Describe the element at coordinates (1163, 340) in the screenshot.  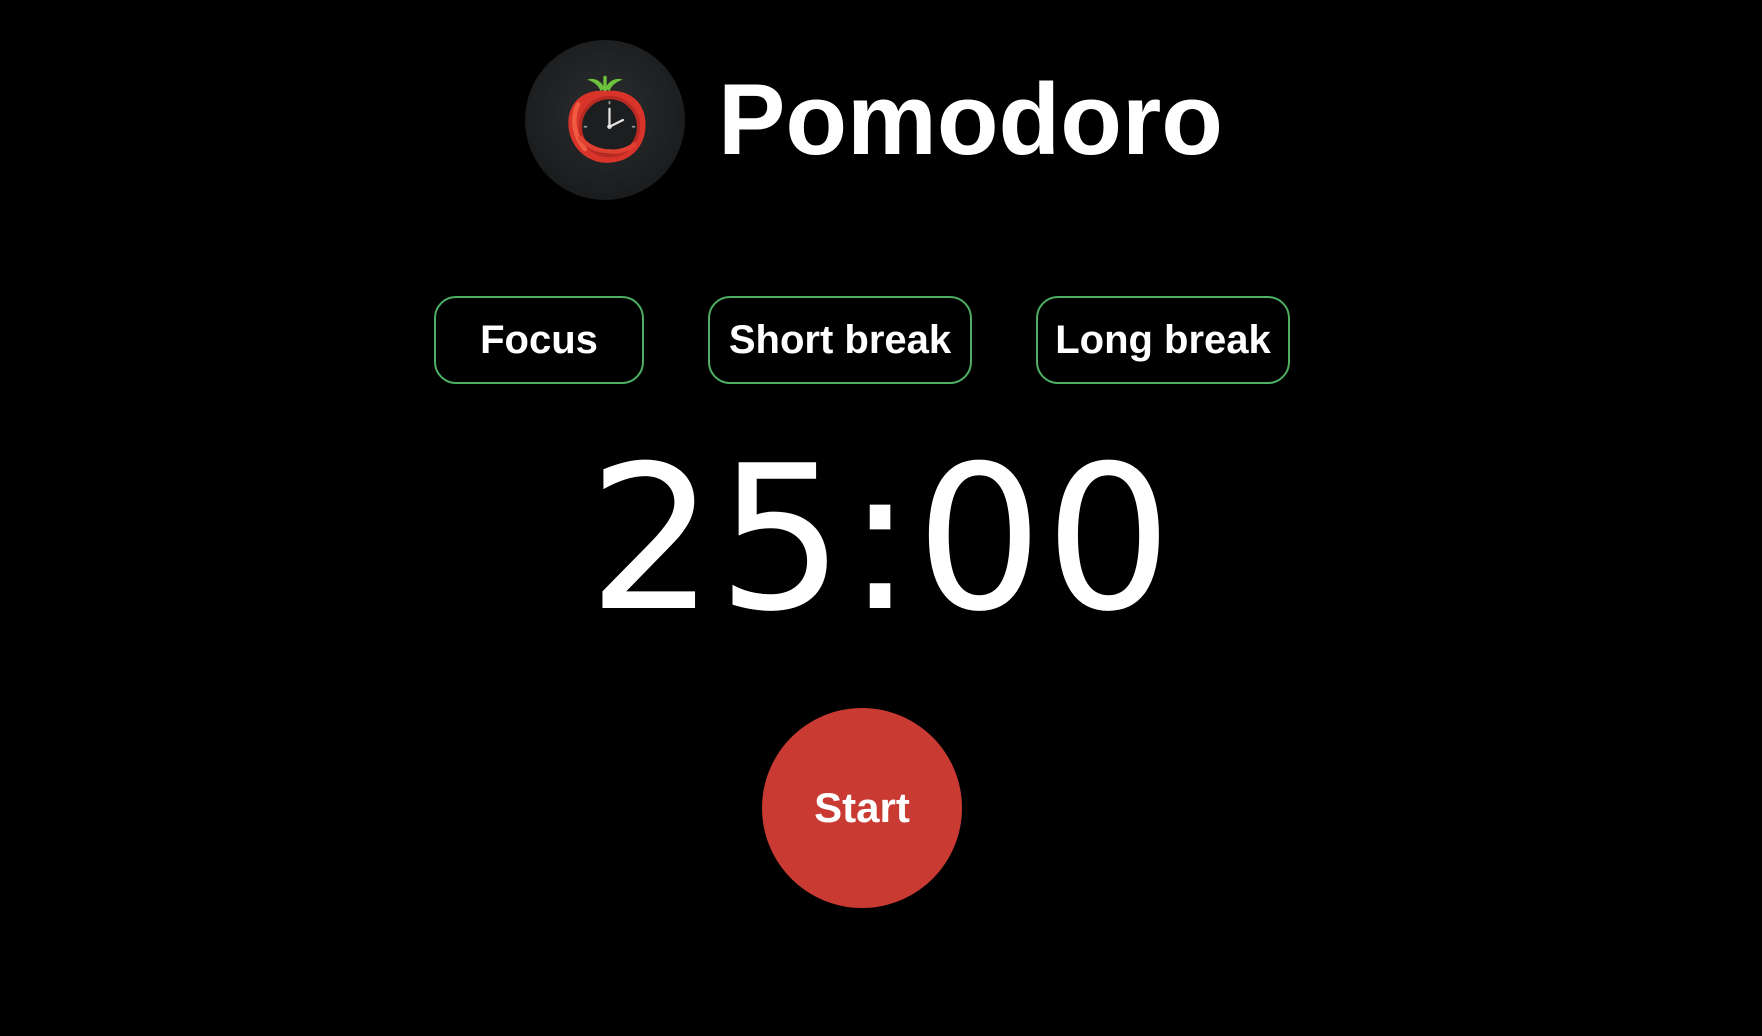
I see `tab-long-break: Long break` at that location.